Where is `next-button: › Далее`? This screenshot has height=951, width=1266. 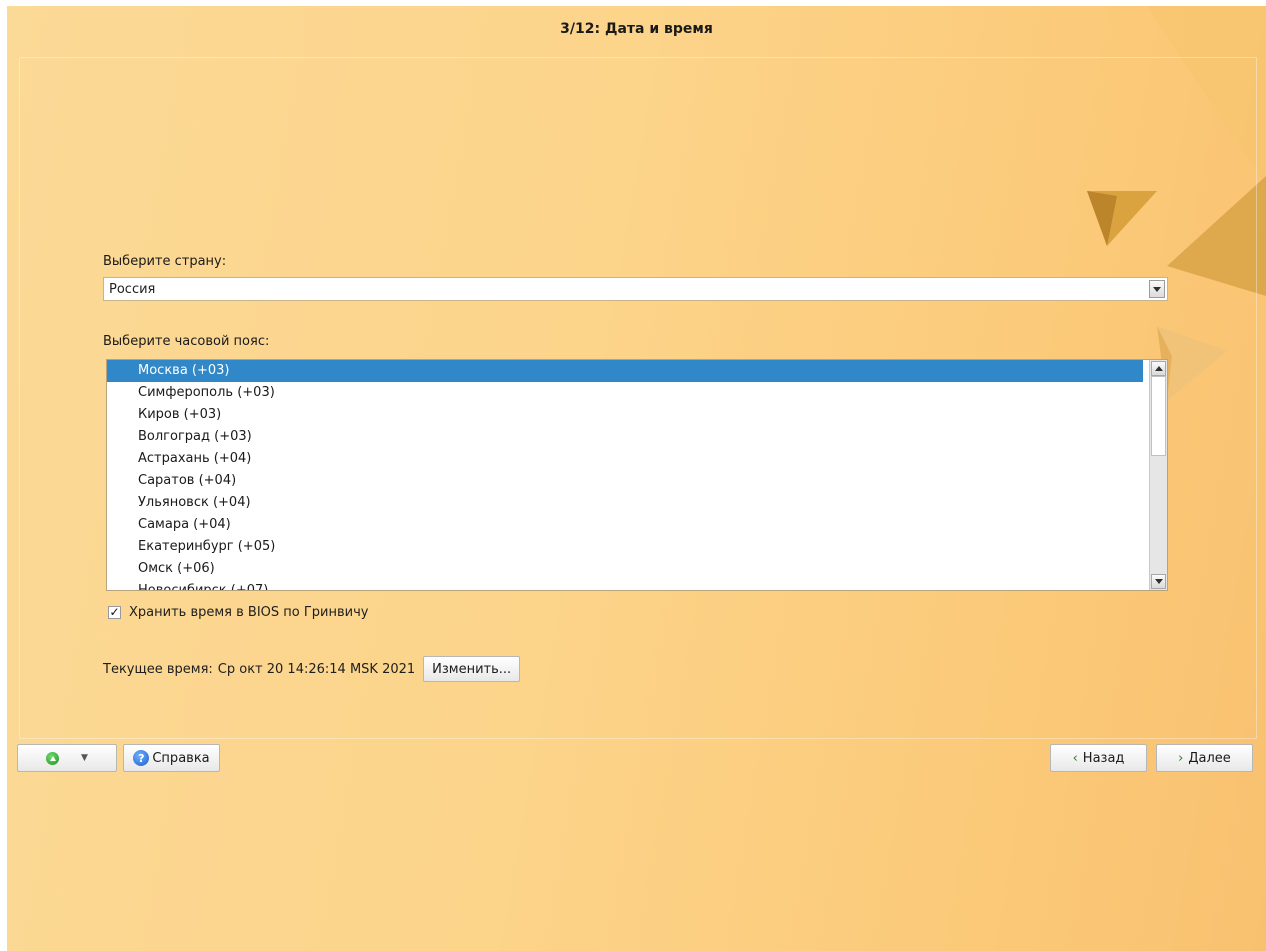 next-button: › Далее is located at coordinates (1204, 758).